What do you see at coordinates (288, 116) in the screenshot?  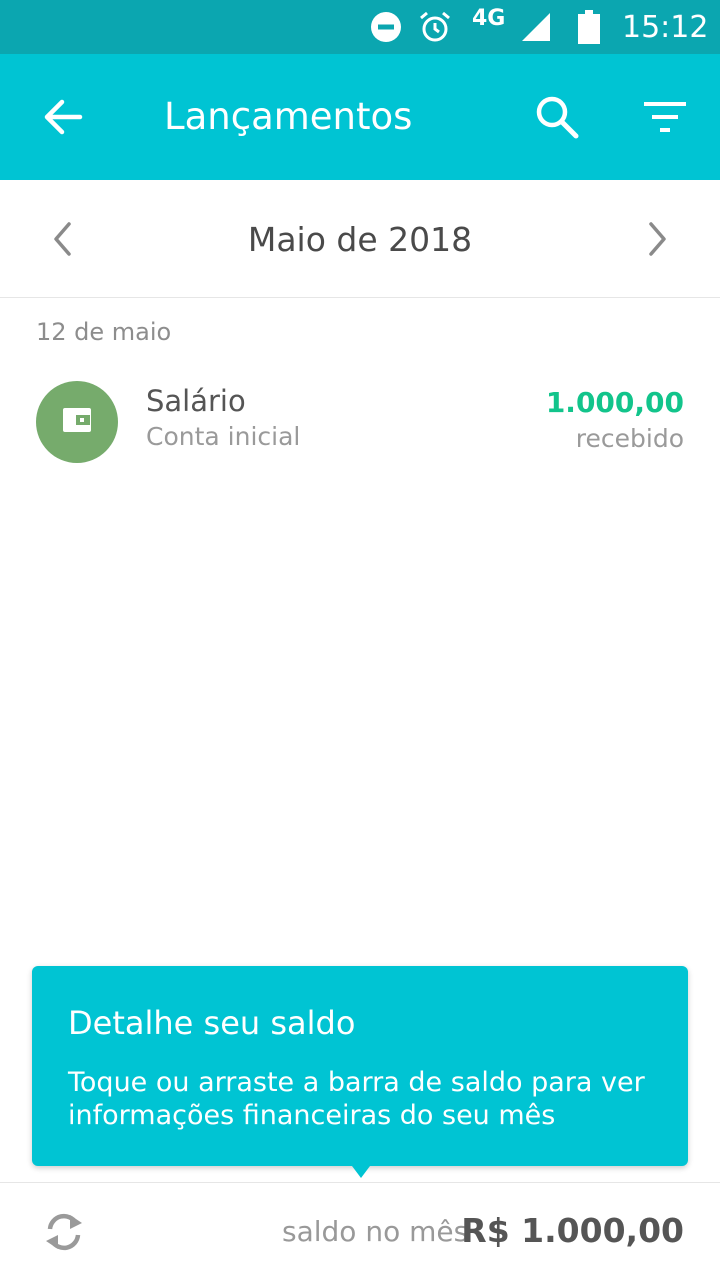 I see `page-title: Lançamentos` at bounding box center [288, 116].